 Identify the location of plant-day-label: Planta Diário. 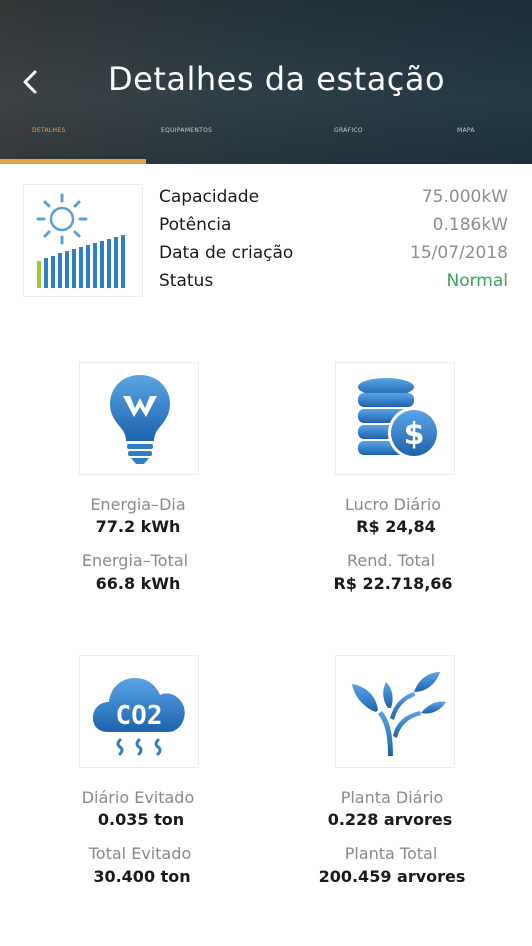
(392, 797).